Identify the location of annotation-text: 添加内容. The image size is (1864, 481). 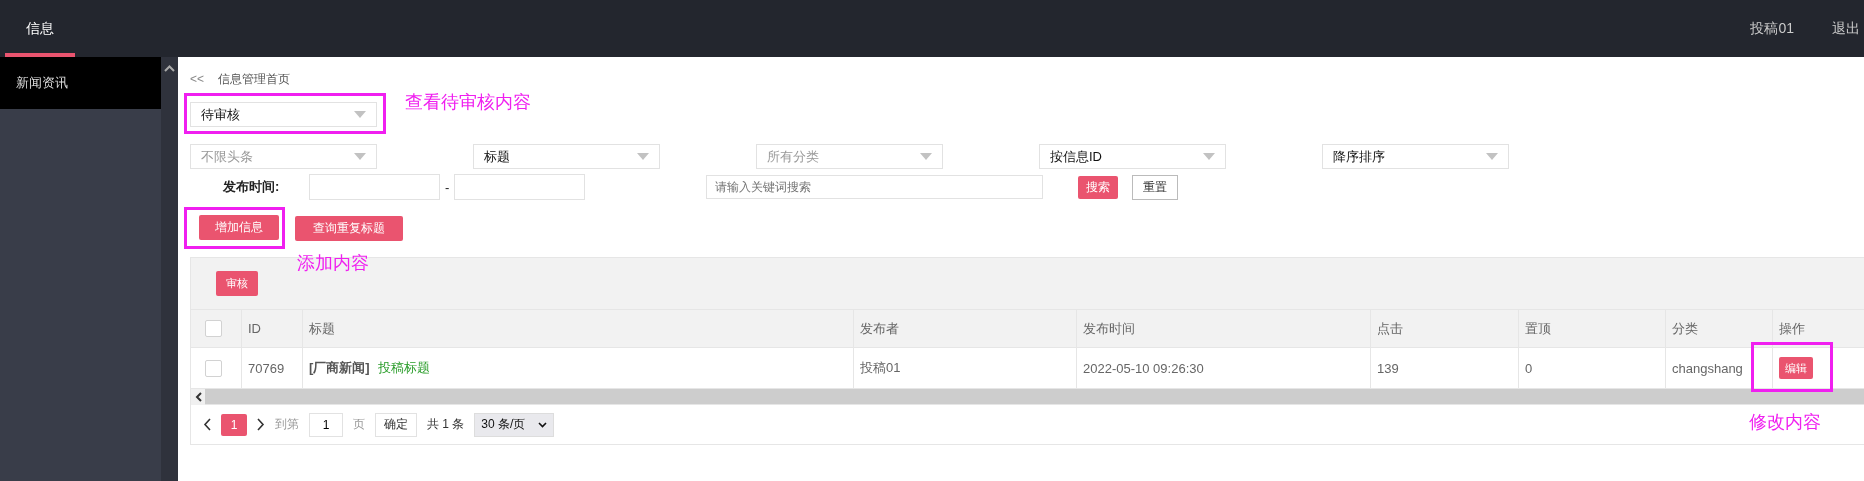
(333, 263).